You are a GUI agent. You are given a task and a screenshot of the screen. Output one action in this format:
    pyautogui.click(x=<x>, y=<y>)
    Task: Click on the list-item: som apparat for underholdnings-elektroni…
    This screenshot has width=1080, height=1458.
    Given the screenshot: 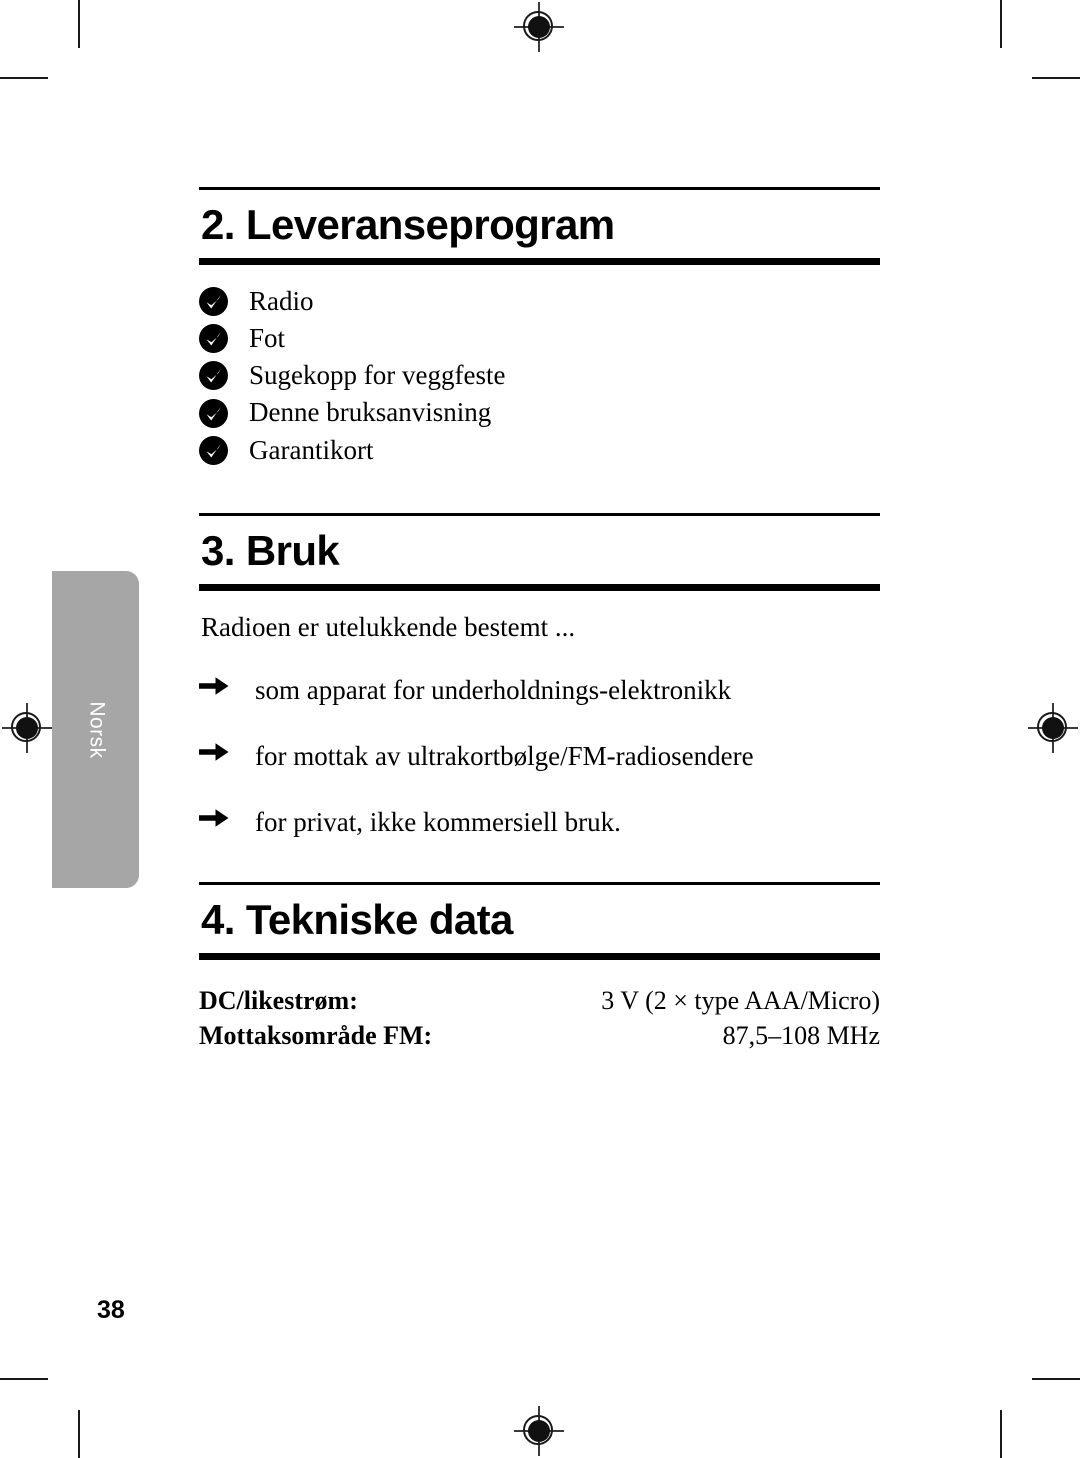 What is the action you would take?
    pyautogui.click(x=539, y=691)
    